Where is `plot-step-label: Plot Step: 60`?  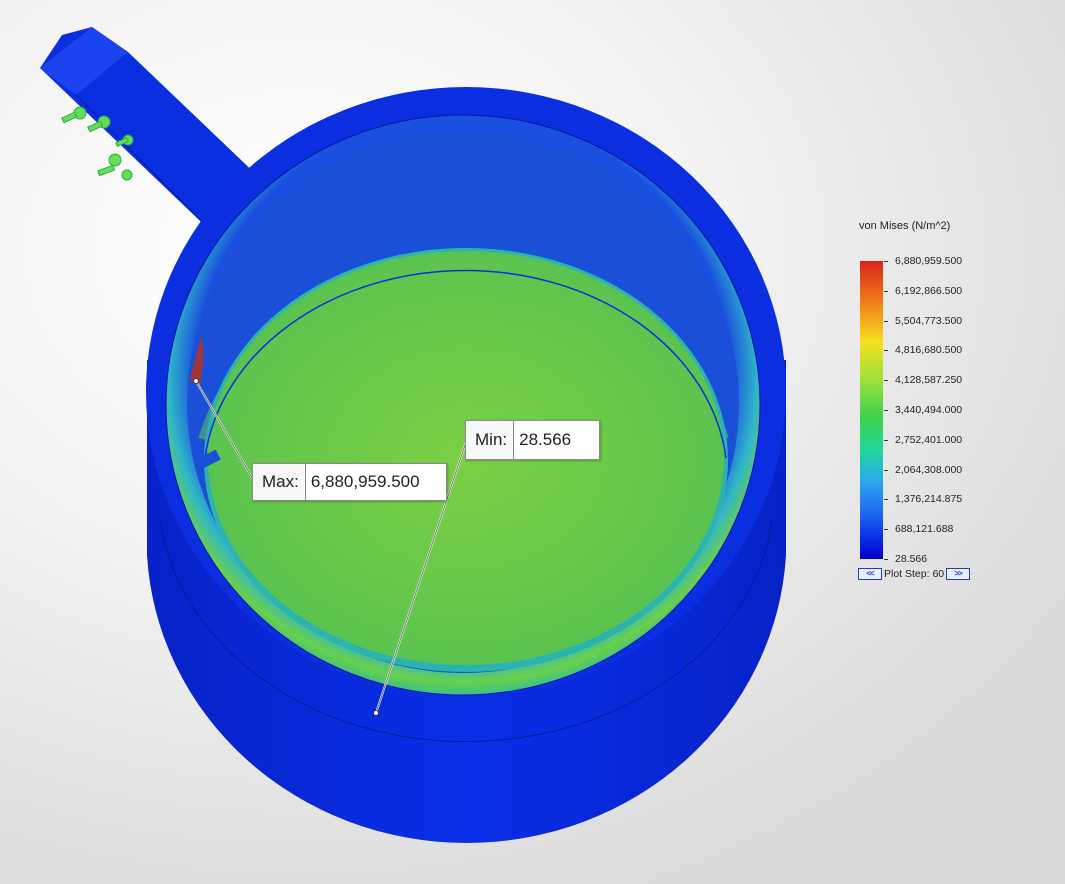
plot-step-label: Plot Step: 60 is located at coordinates (914, 573).